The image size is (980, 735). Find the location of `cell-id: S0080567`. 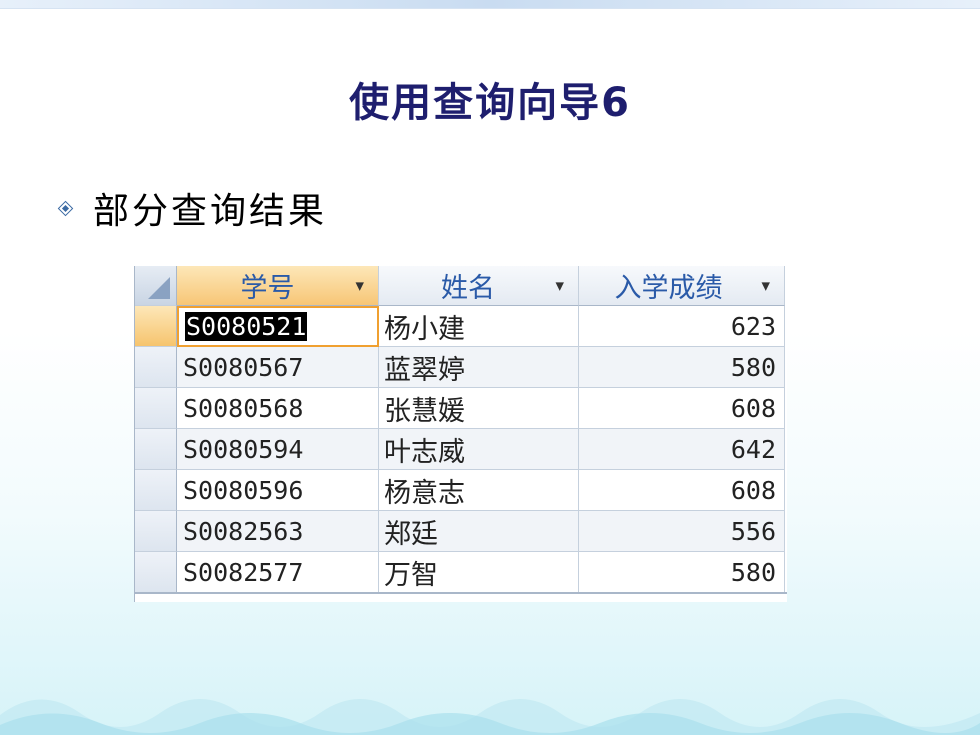

cell-id: S0080567 is located at coordinates (278, 367).